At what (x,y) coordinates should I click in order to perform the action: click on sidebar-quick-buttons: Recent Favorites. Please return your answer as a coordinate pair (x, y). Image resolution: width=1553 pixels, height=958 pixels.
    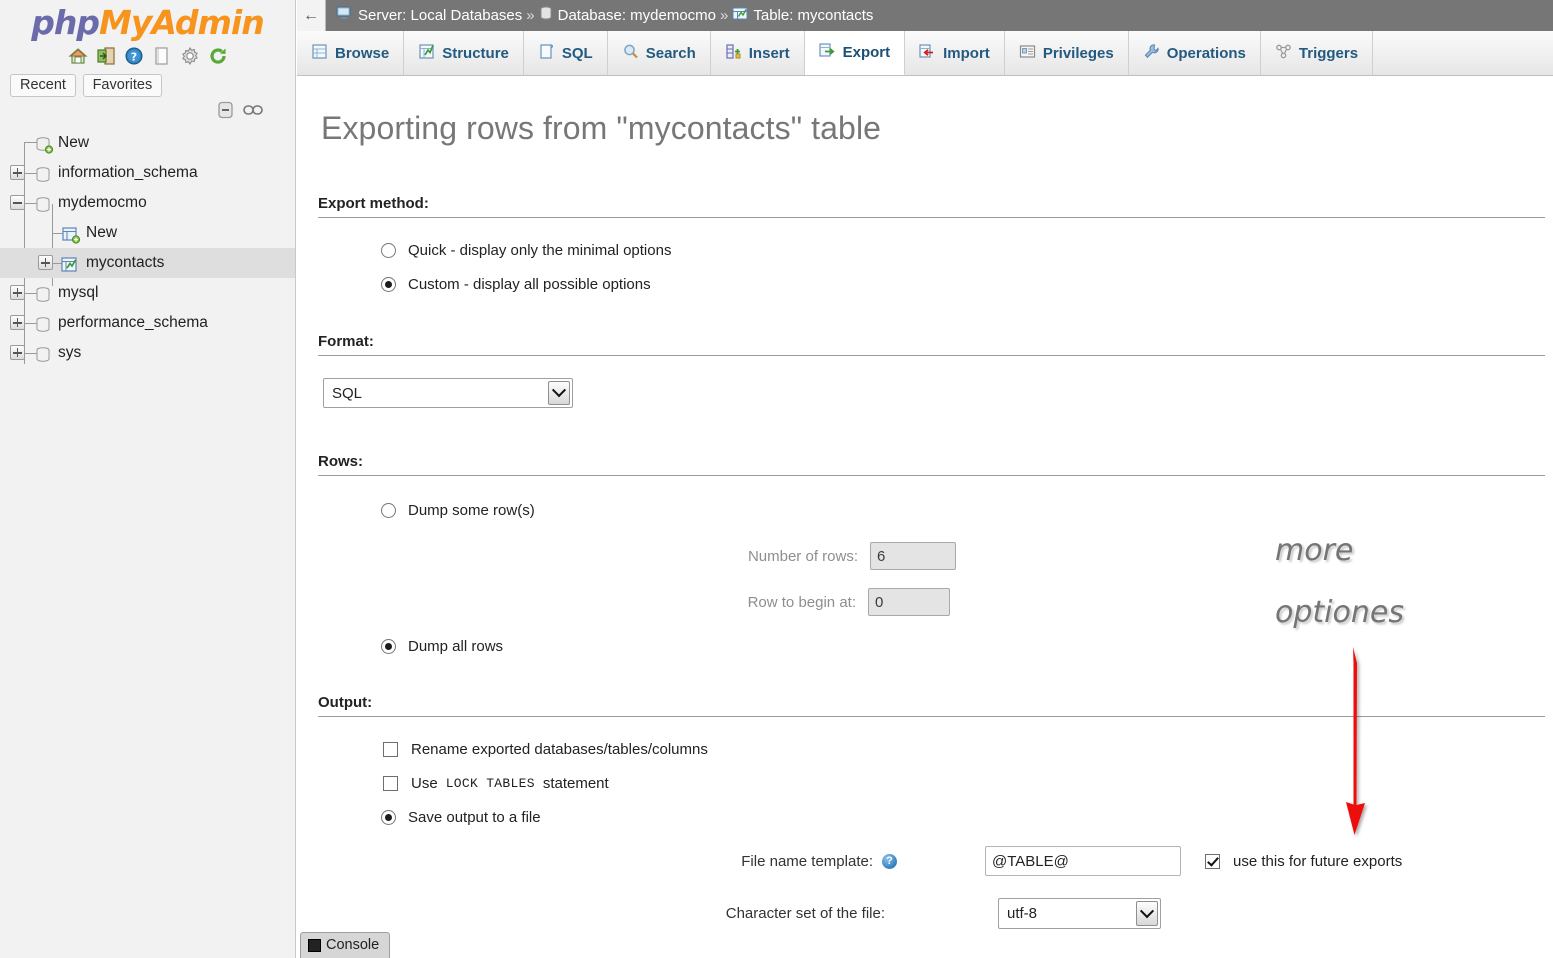
    Looking at the image, I should click on (147, 85).